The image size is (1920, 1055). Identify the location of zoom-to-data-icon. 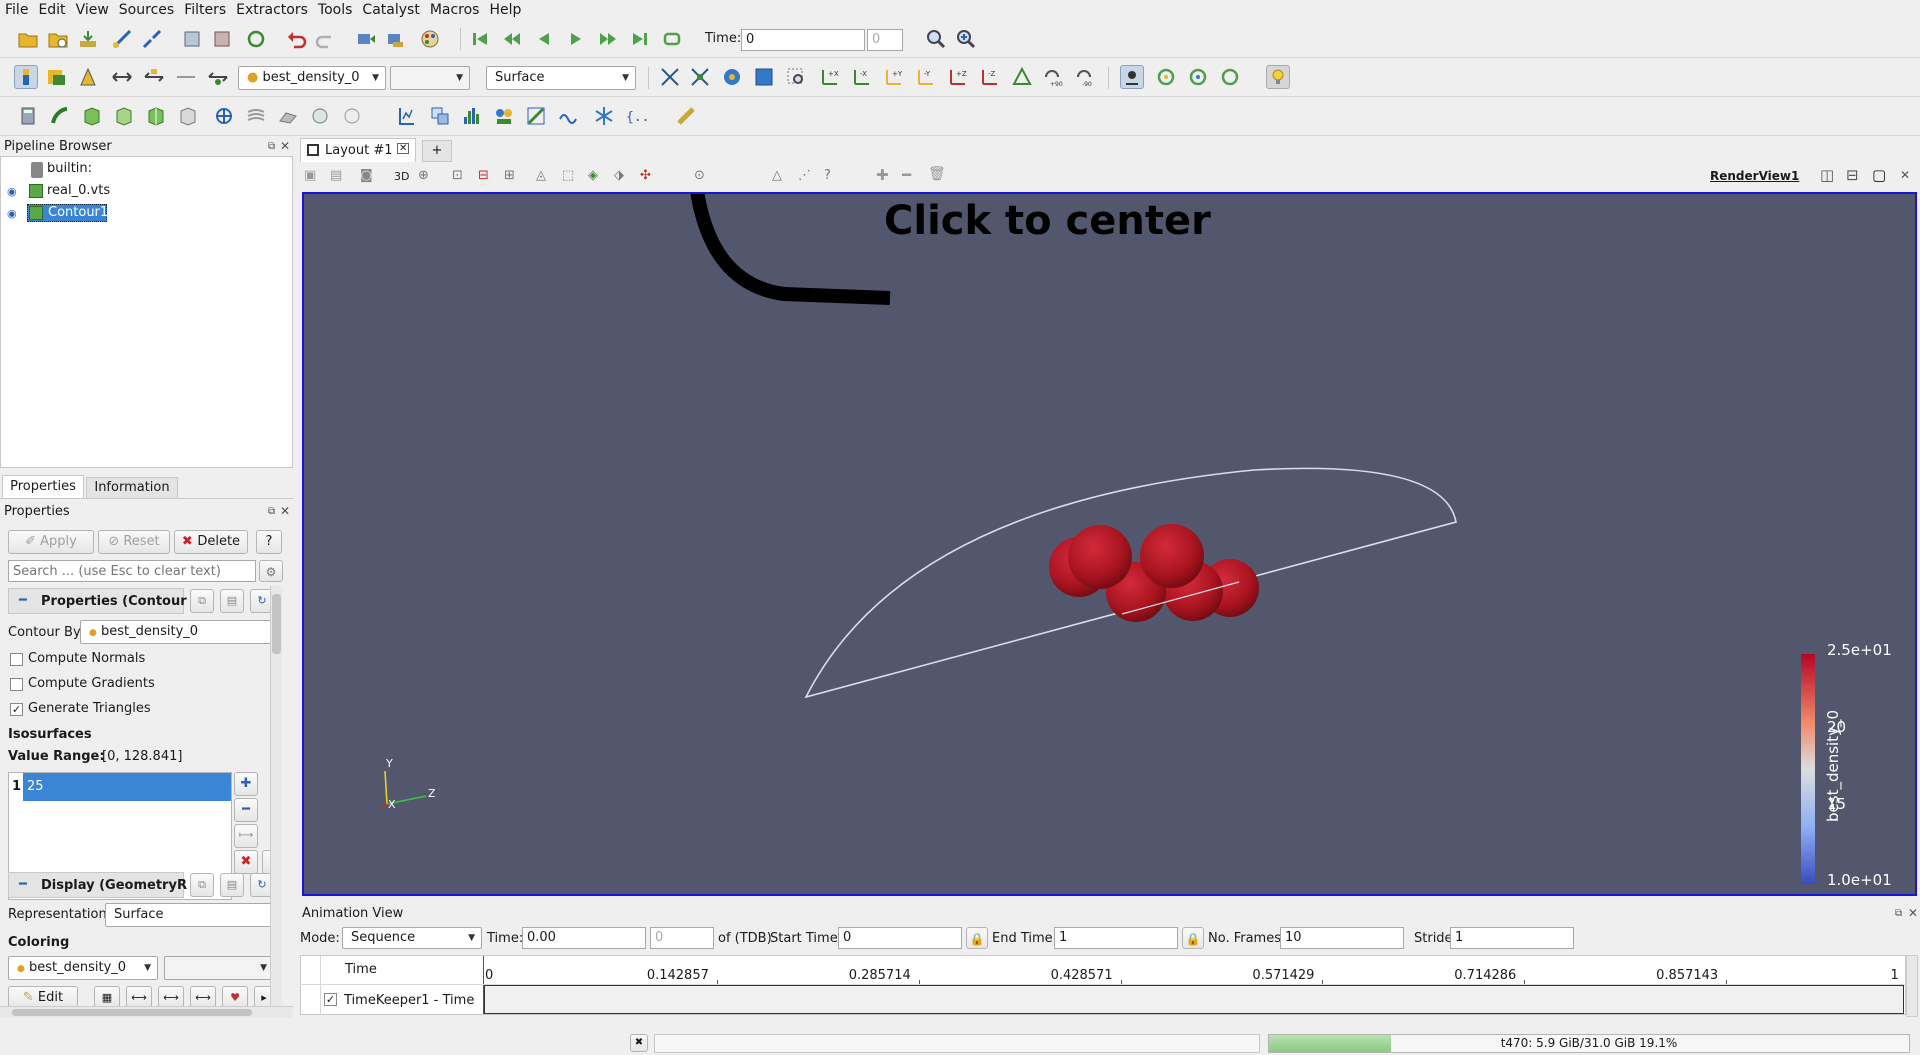
(936, 39).